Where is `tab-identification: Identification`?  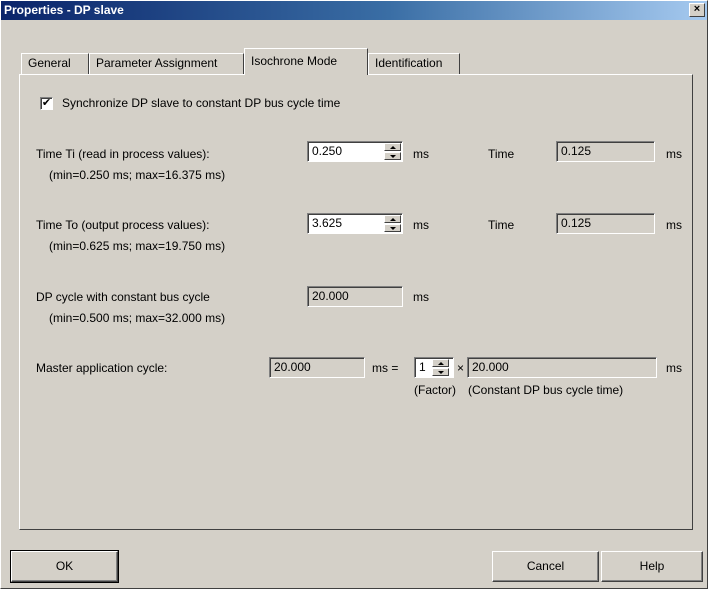
tab-identification: Identification is located at coordinates (414, 63).